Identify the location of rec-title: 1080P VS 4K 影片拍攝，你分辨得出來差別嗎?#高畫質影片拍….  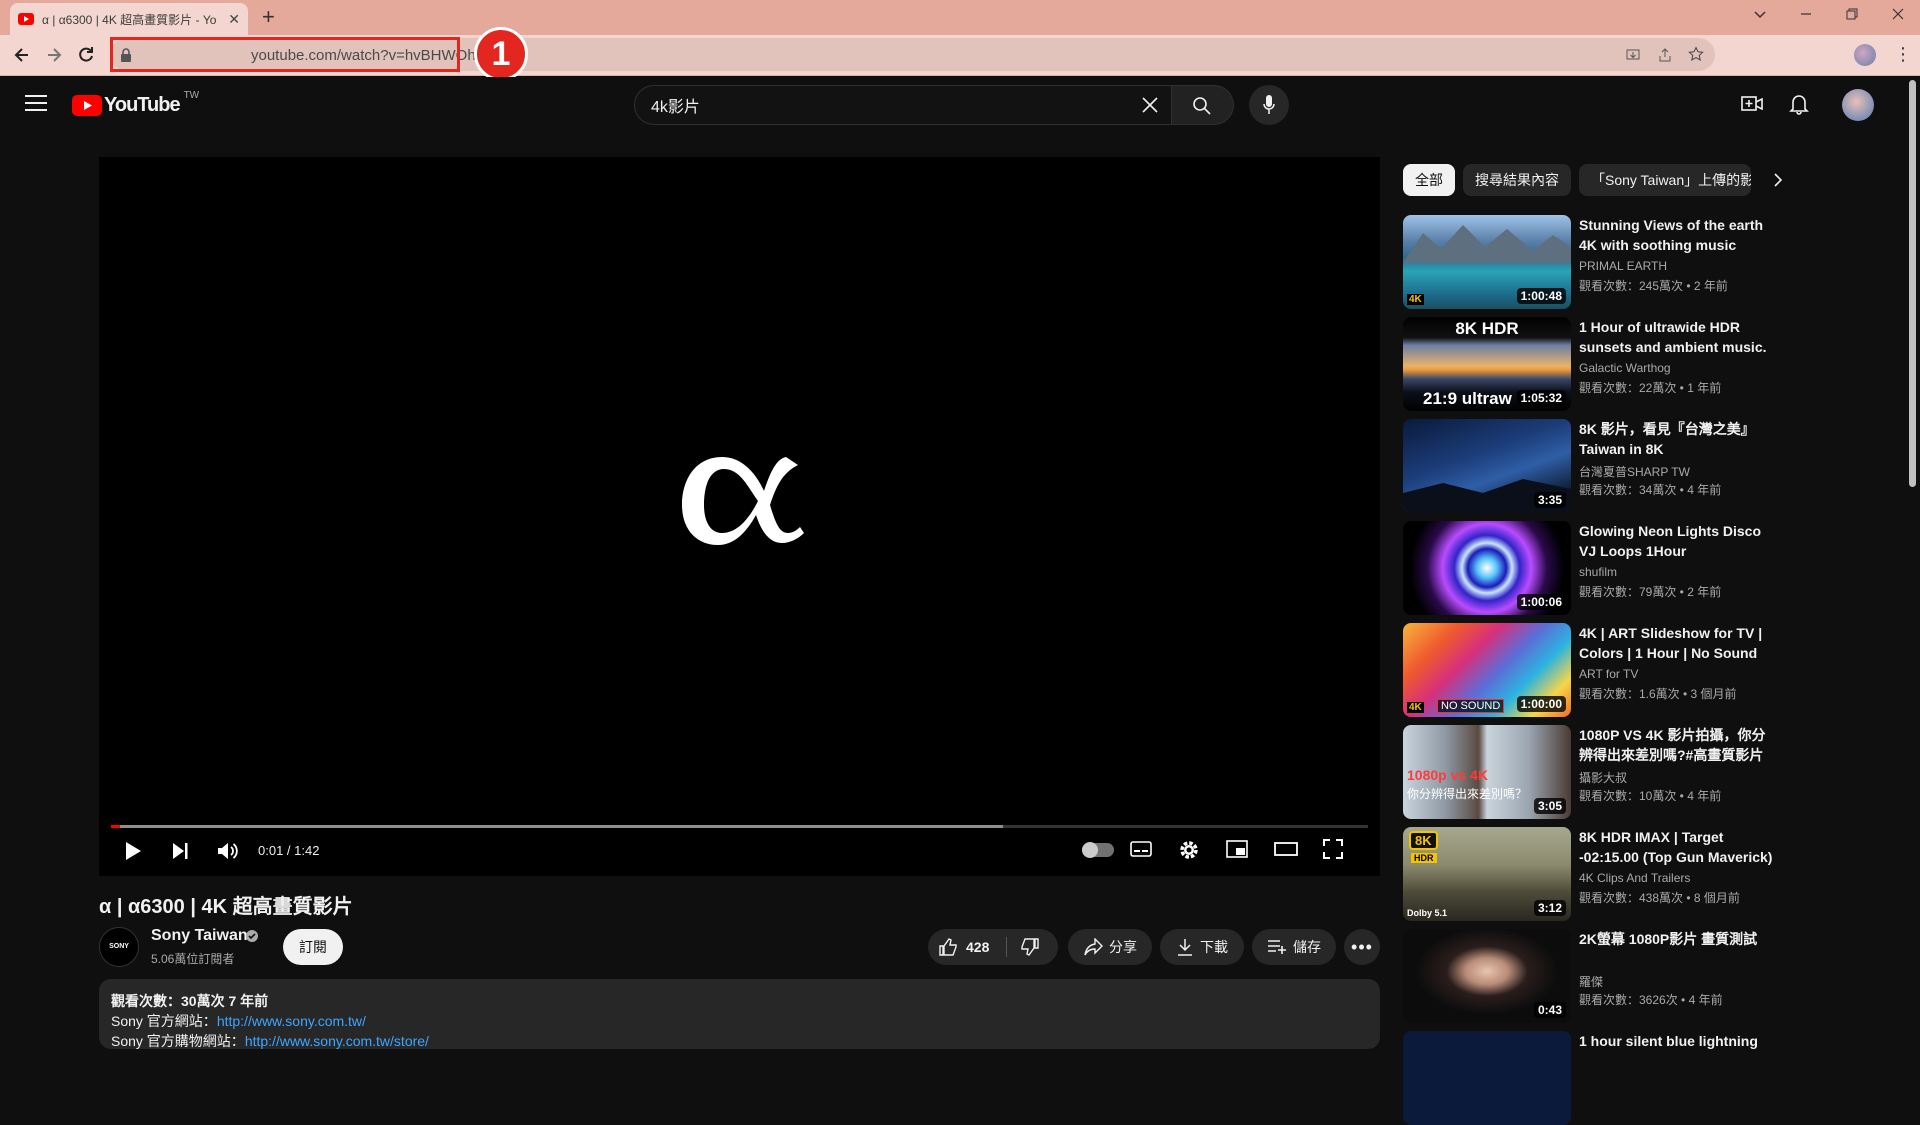
(1679, 745).